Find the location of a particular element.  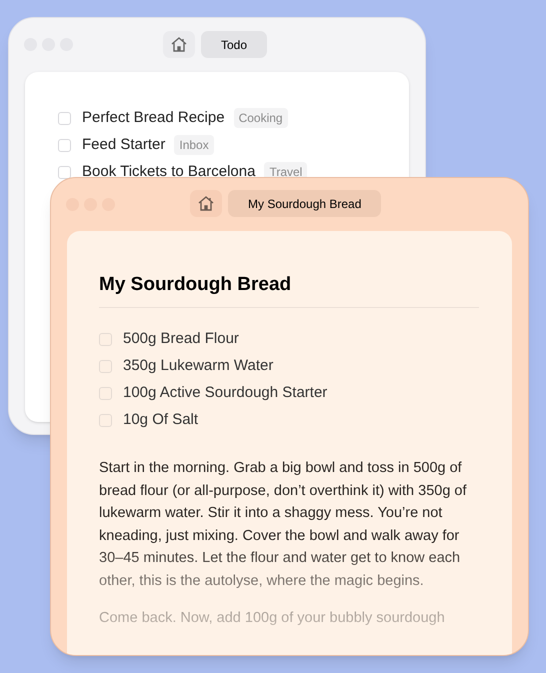

tag: Cooking is located at coordinates (261, 118).